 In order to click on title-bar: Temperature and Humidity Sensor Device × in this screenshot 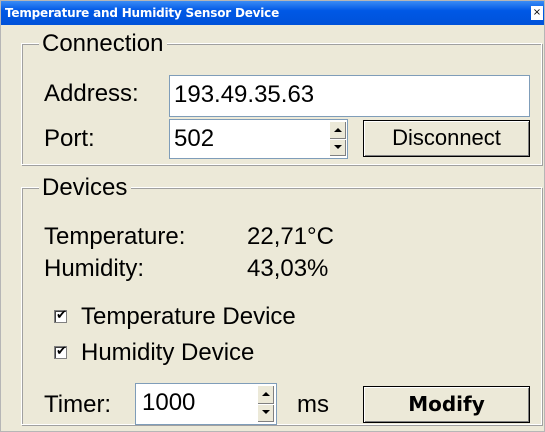, I will do `click(272, 13)`.